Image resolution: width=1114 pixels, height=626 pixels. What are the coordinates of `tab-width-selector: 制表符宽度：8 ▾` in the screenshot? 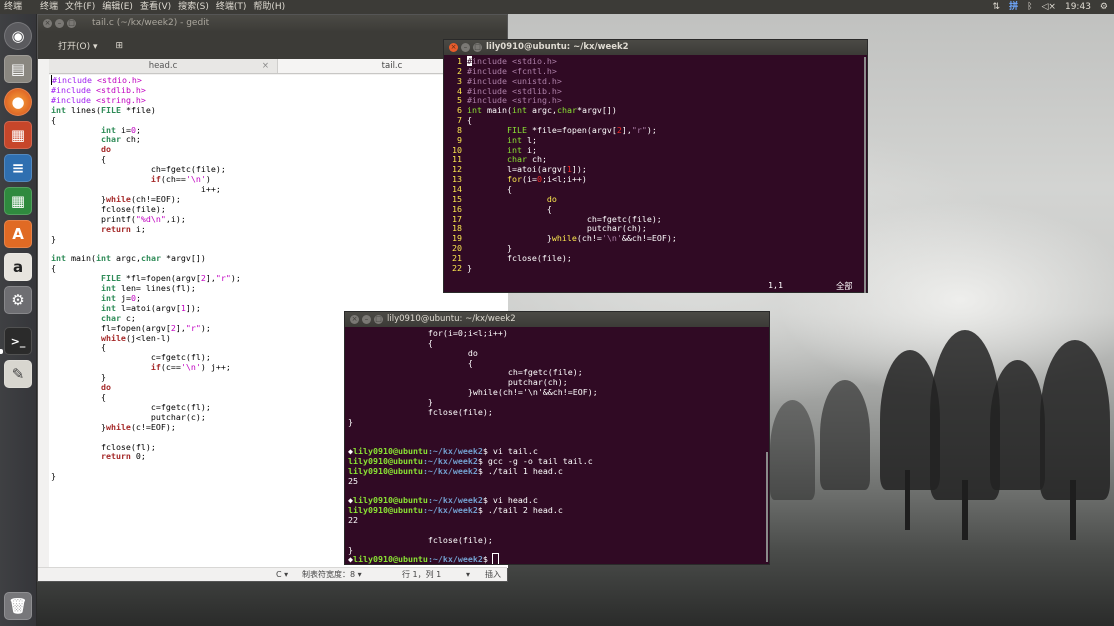 It's located at (332, 575).